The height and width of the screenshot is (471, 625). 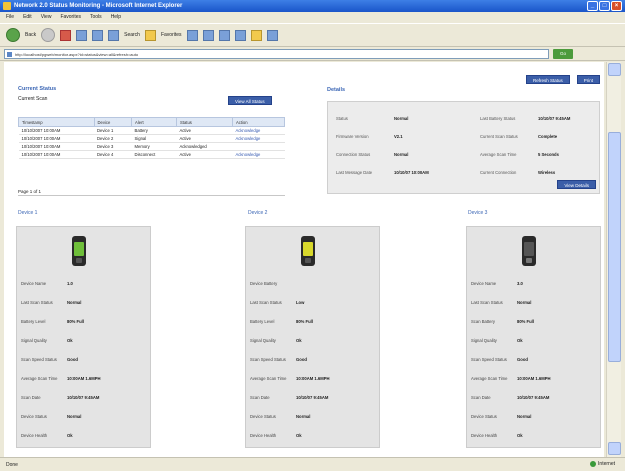 I want to click on menu-file: File, so click(x=10, y=17).